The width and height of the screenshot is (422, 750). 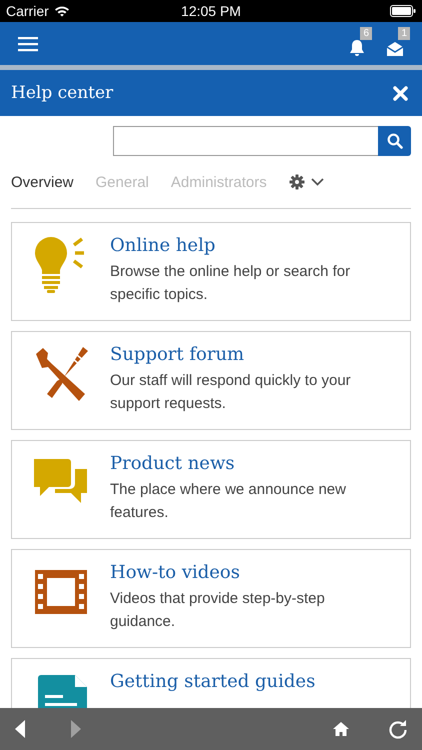 What do you see at coordinates (28, 44) in the screenshot?
I see `menu-icon` at bounding box center [28, 44].